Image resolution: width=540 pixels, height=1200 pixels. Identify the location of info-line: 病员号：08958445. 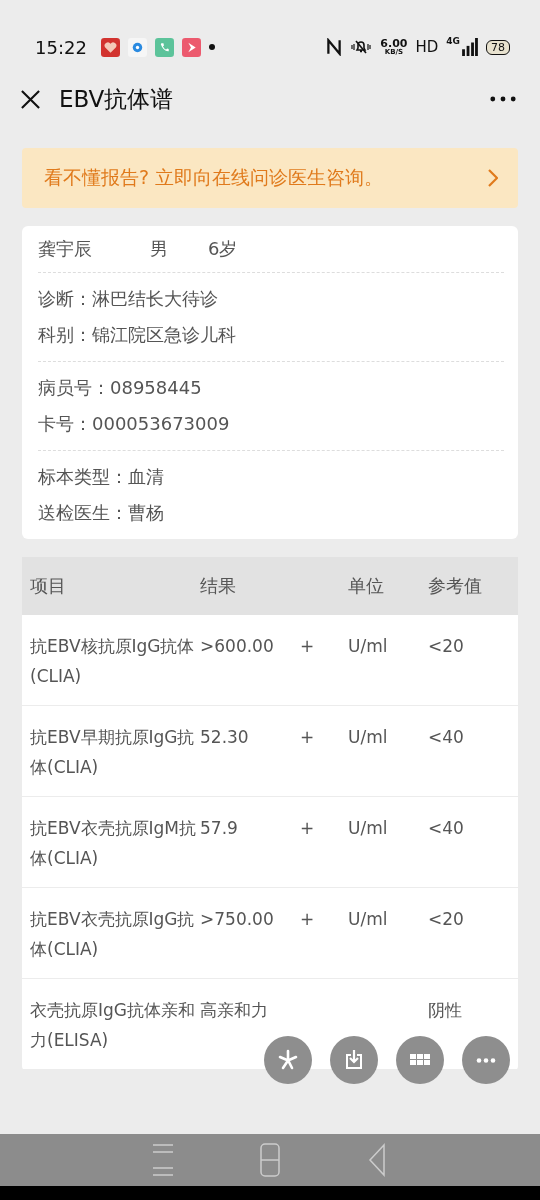
(120, 388).